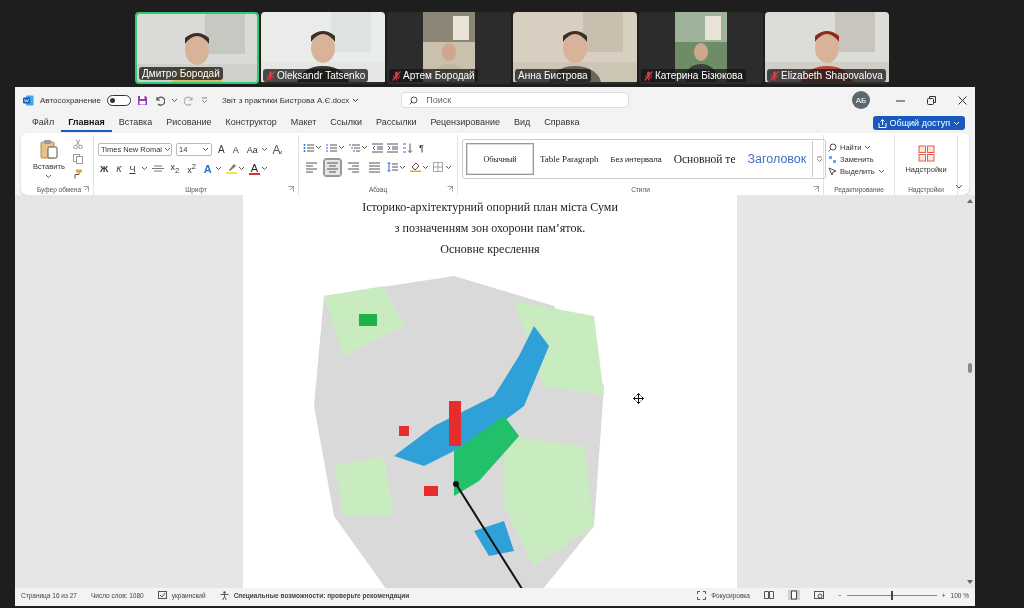 The image size is (1024, 608). Describe the element at coordinates (768, 595) in the screenshot. I see `read-mode-icon` at that location.